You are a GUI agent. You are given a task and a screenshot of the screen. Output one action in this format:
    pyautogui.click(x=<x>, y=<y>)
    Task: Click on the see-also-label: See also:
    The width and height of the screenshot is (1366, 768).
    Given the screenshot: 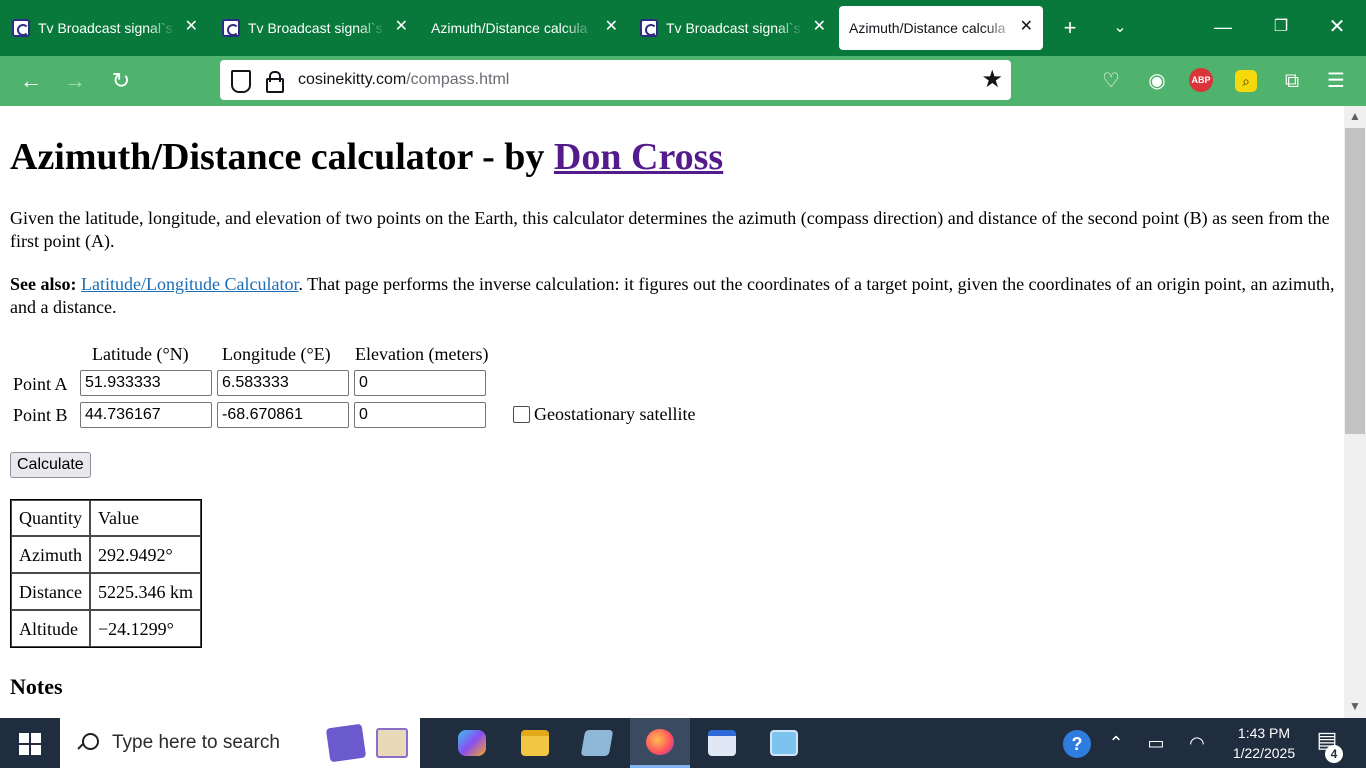 What is the action you would take?
    pyautogui.click(x=43, y=284)
    